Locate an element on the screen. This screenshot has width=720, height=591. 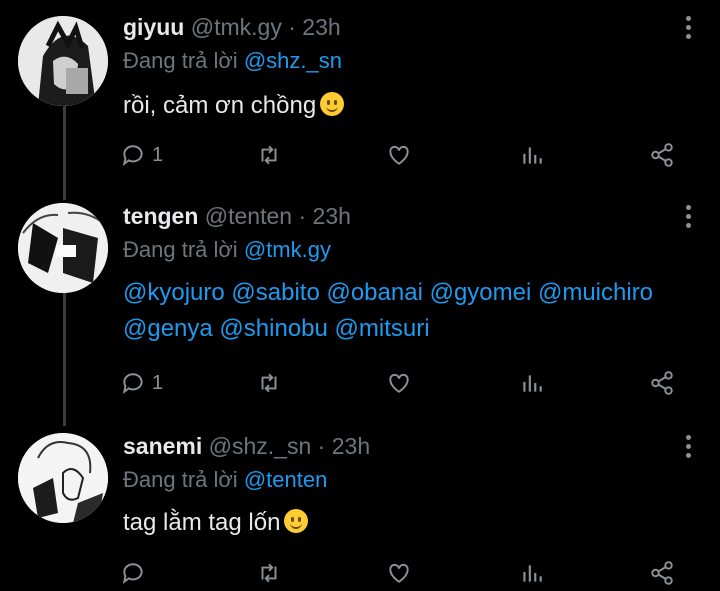
tweet-header: tengen @tenten · 23h is located at coordinates (237, 216).